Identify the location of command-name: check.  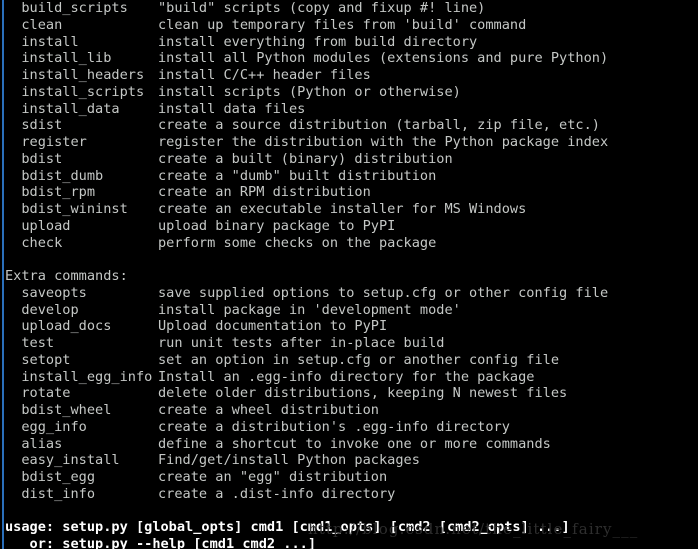
(34, 242).